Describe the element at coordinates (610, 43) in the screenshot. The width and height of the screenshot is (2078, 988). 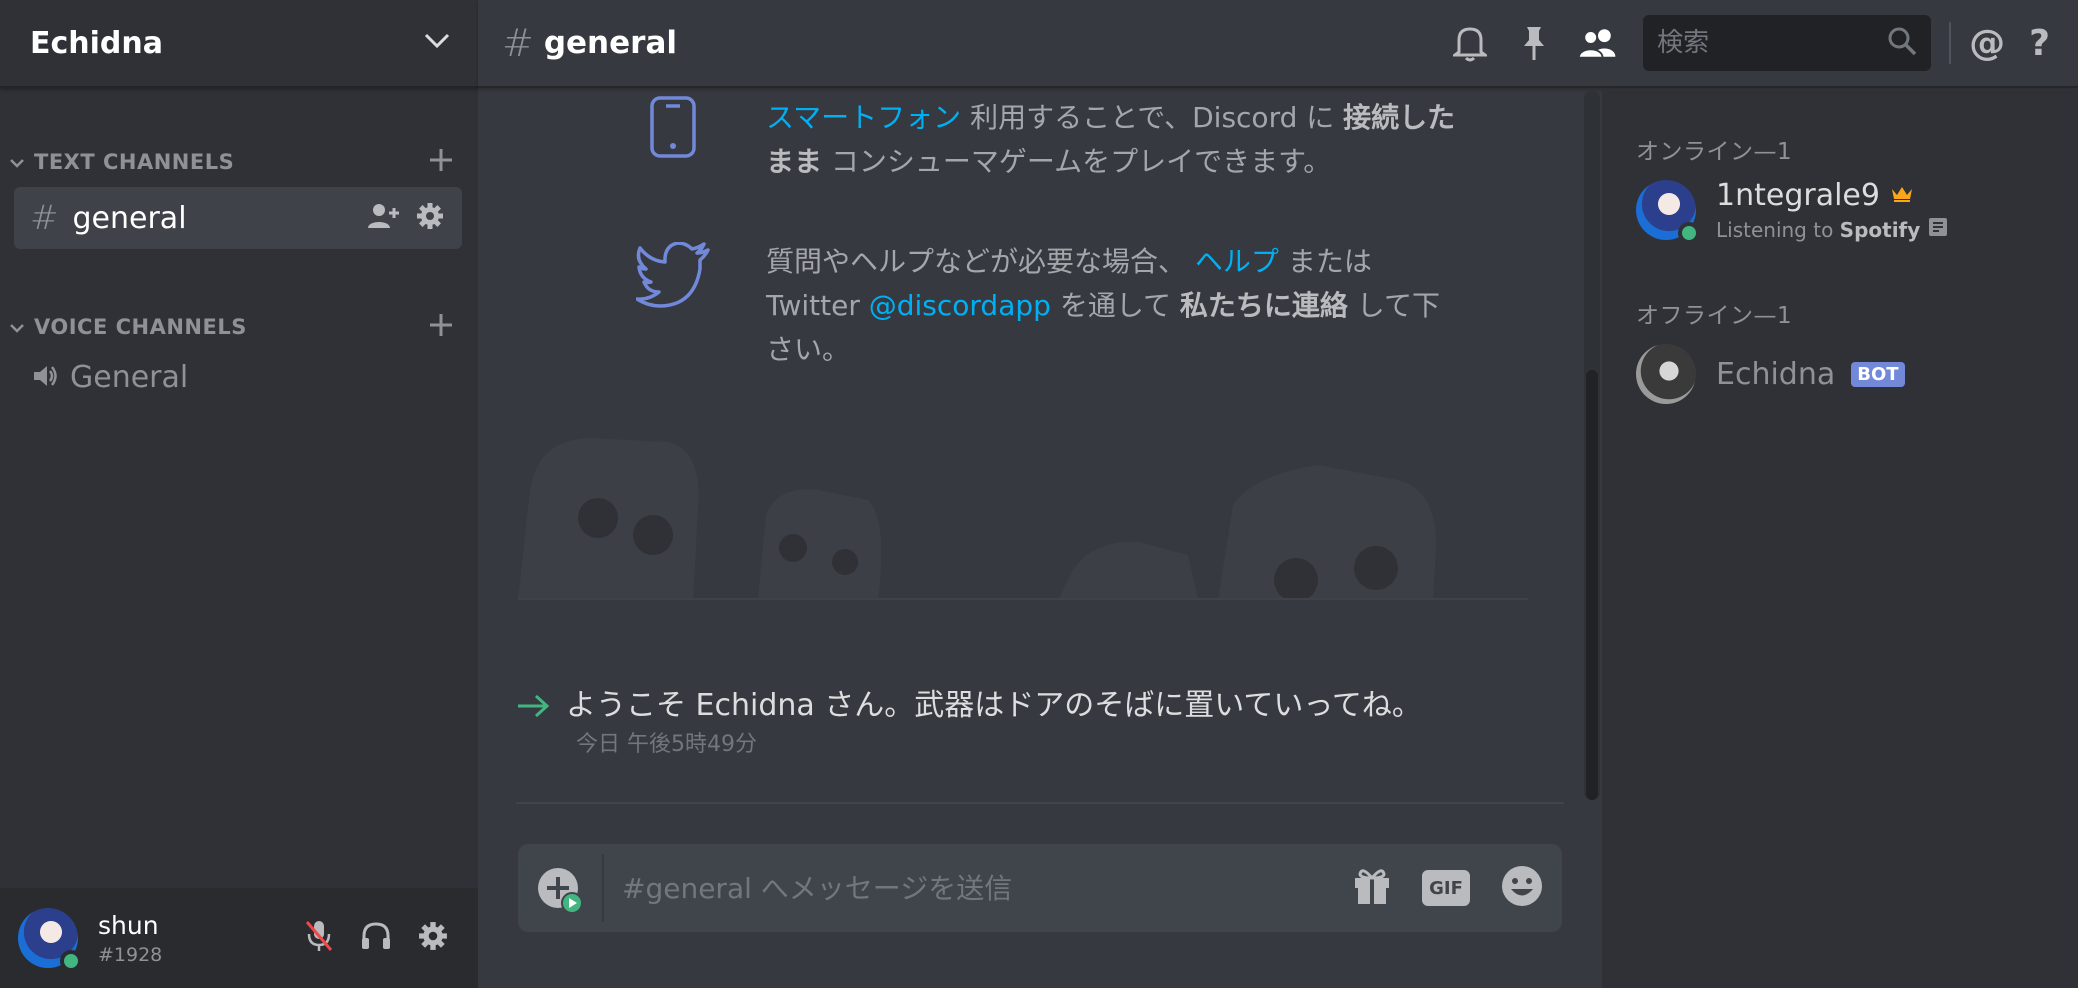
I see `channel-title: general` at that location.